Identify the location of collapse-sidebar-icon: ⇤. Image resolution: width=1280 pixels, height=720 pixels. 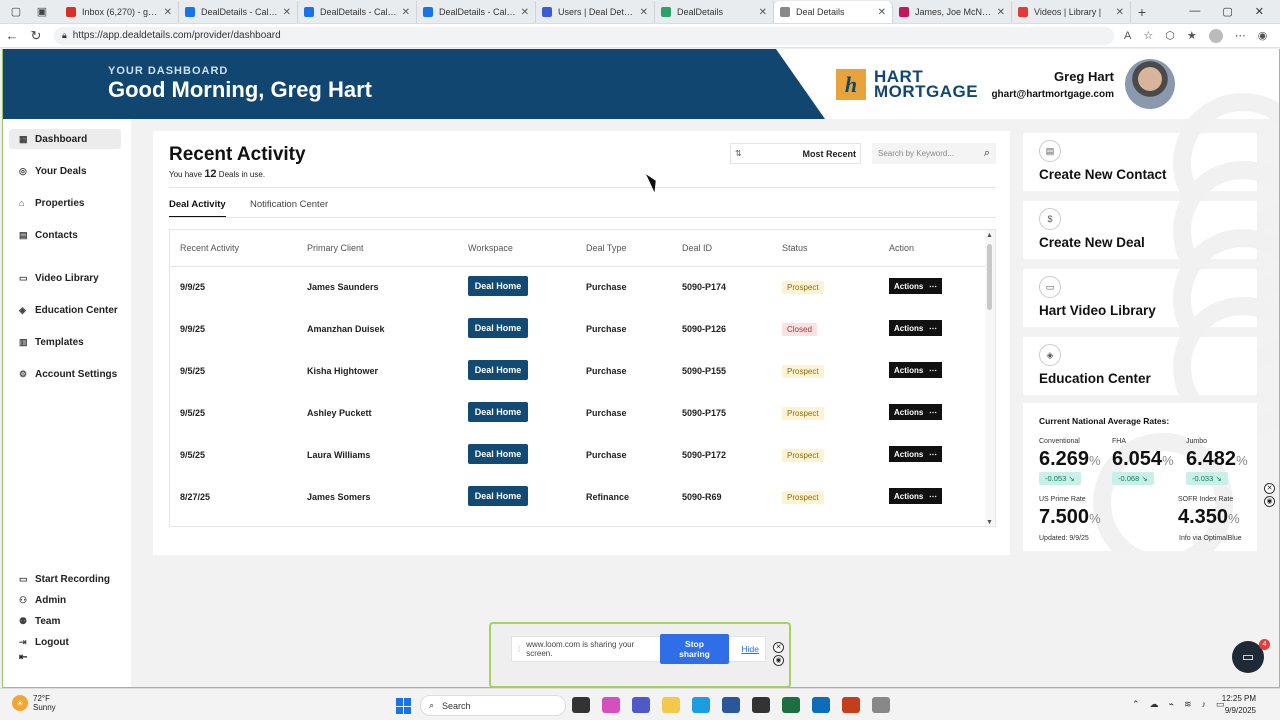
(65, 657).